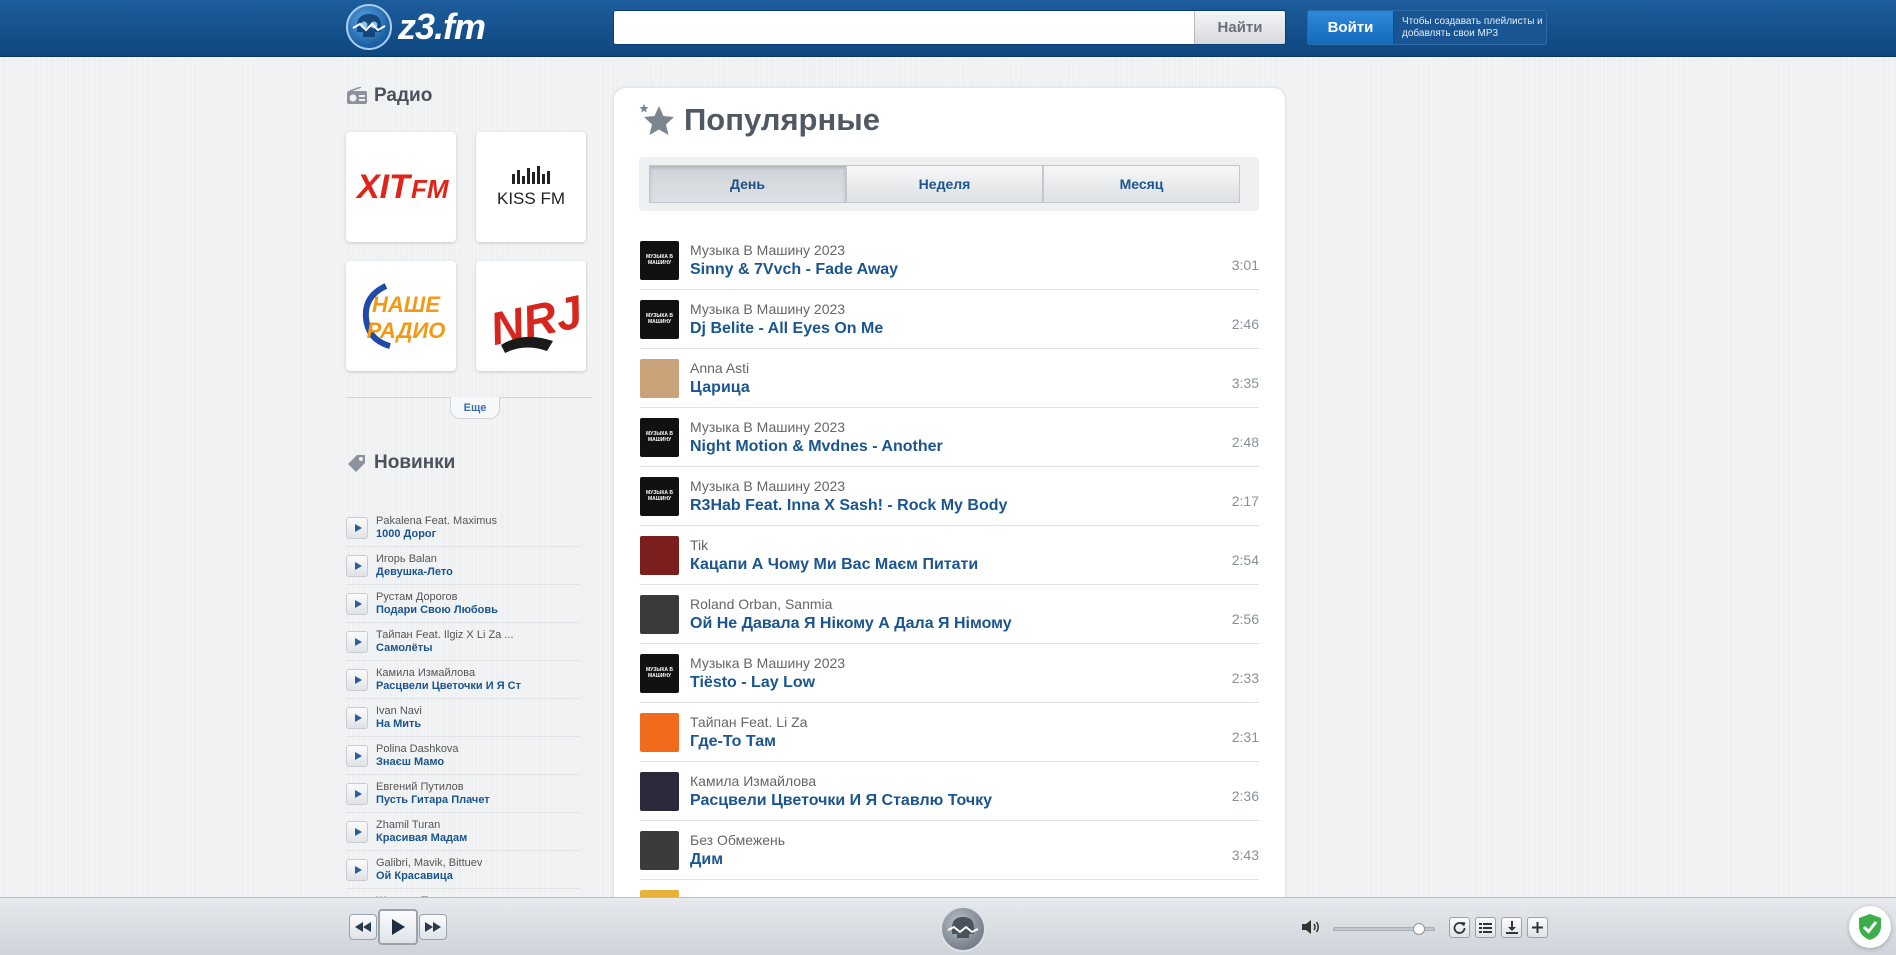 This screenshot has height=955, width=1896. Describe the element at coordinates (720, 387) in the screenshot. I see `track-title: Царица` at that location.